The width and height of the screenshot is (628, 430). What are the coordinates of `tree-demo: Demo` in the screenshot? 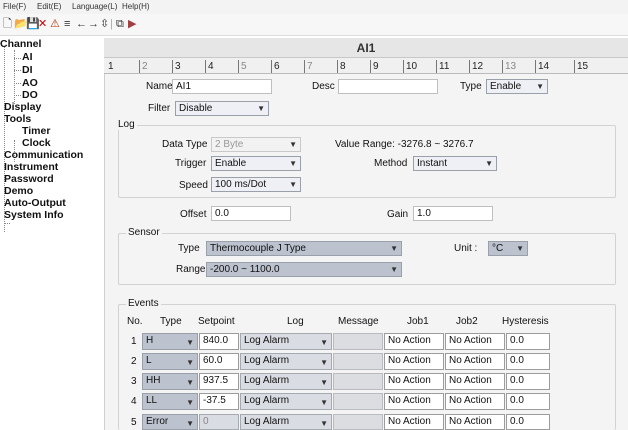 It's located at (18, 191).